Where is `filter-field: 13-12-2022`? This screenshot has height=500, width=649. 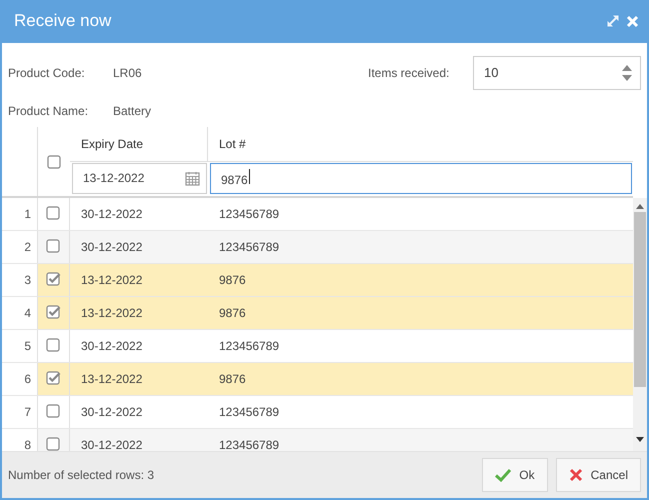 filter-field: 13-12-2022 is located at coordinates (139, 178).